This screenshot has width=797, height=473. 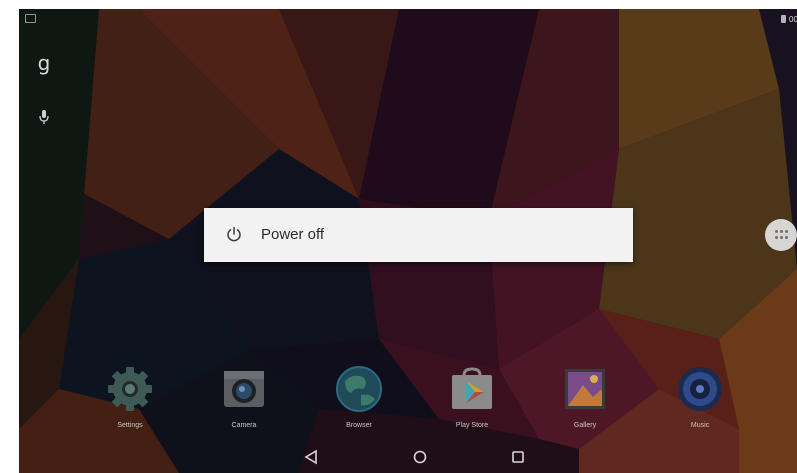 What do you see at coordinates (585, 389) in the screenshot?
I see `gallery-icon` at bounding box center [585, 389].